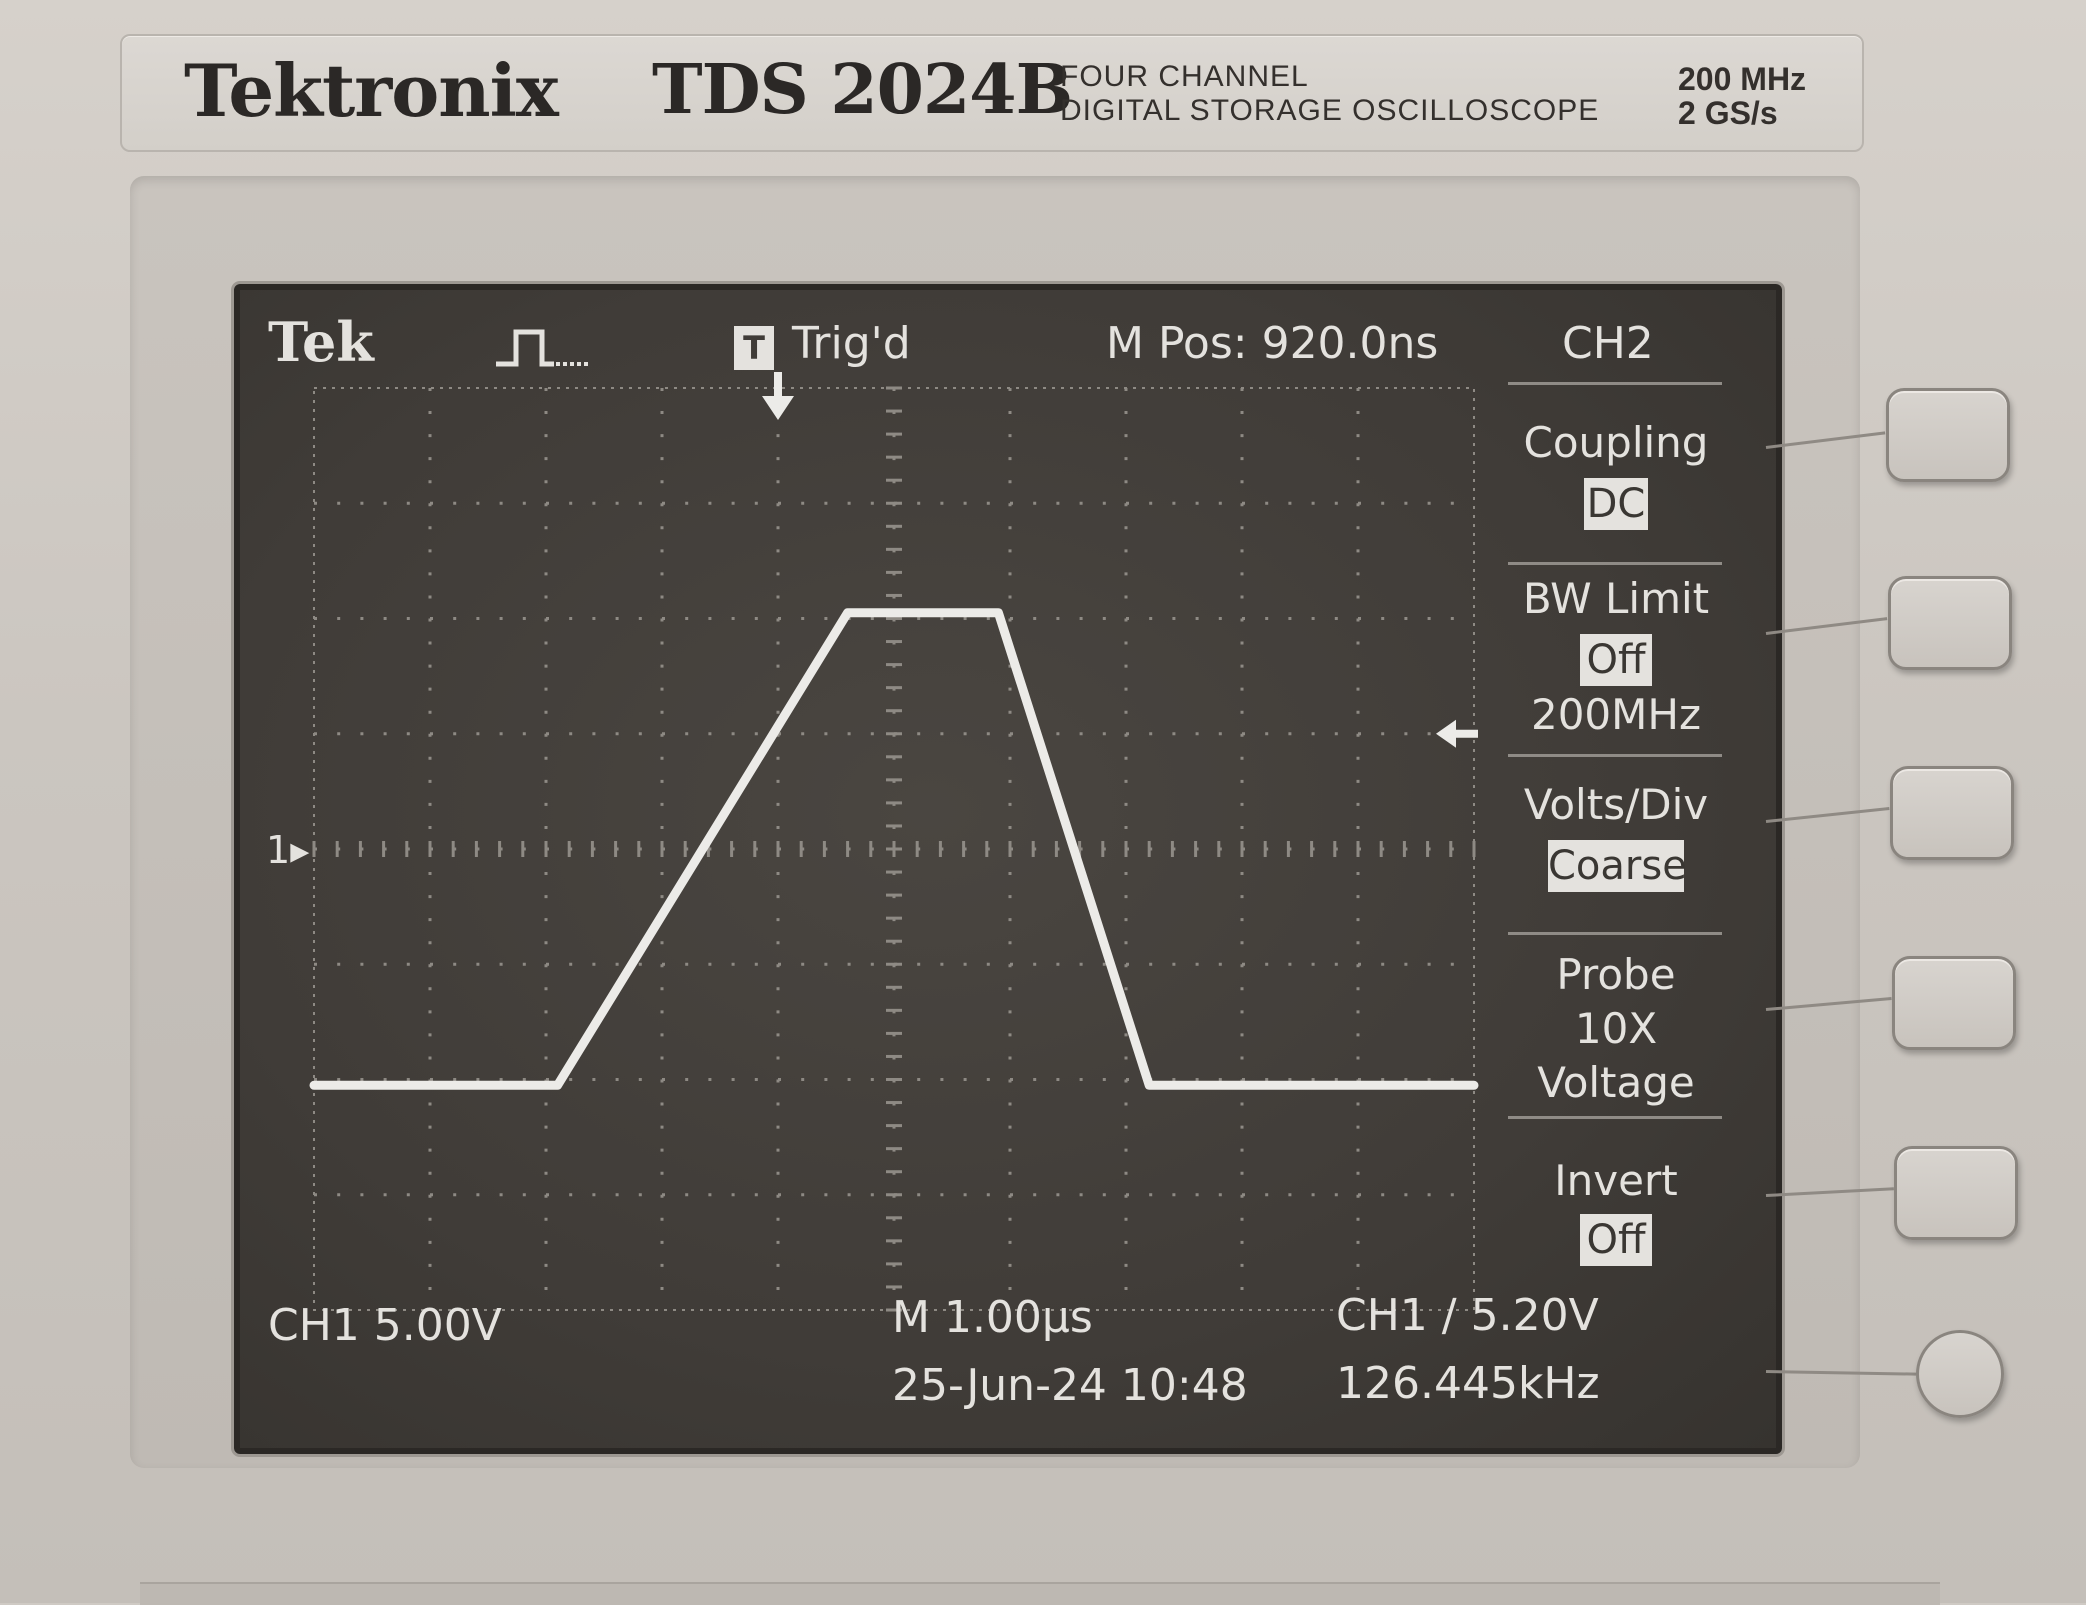 The image size is (2086, 1605). Describe the element at coordinates (1728, 113) in the screenshot. I see `spec-sample-rate: 2 GS/s` at that location.